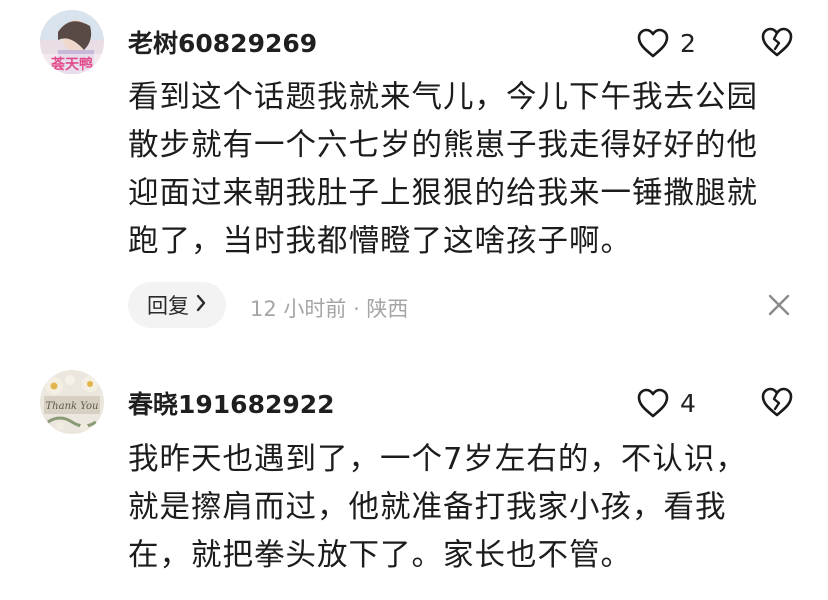 The height and width of the screenshot is (600, 828). Describe the element at coordinates (688, 43) in the screenshot. I see `like-count: 2` at that location.